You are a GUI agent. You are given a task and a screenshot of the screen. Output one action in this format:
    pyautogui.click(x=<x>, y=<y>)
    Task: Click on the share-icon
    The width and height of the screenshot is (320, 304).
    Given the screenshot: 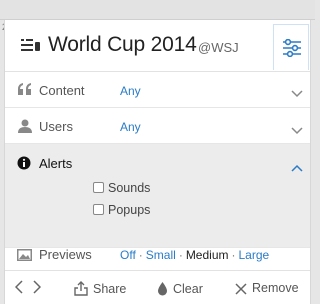 What is the action you would take?
    pyautogui.click(x=81, y=288)
    